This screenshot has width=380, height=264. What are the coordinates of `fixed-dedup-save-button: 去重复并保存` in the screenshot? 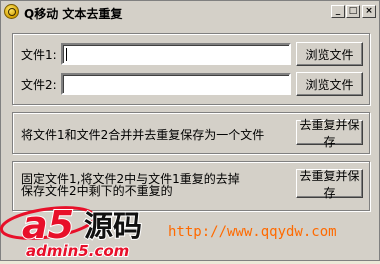 It's located at (329, 184).